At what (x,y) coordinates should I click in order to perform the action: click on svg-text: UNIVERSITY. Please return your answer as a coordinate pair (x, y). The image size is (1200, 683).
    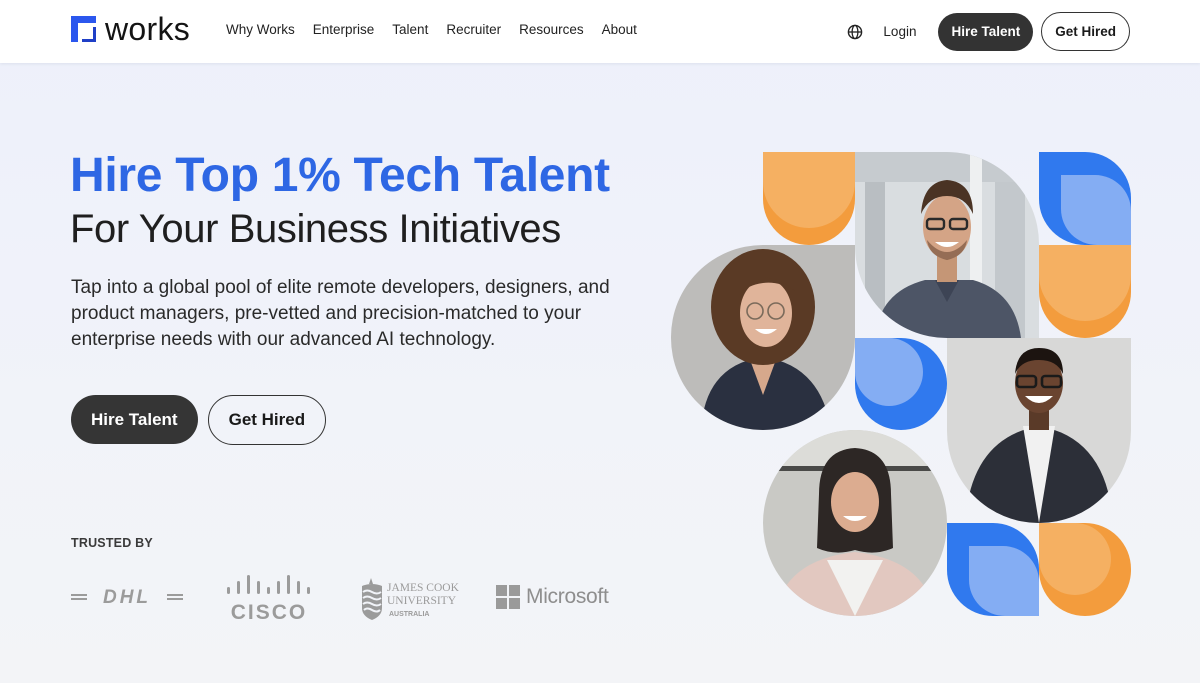
    Looking at the image, I should click on (422, 601).